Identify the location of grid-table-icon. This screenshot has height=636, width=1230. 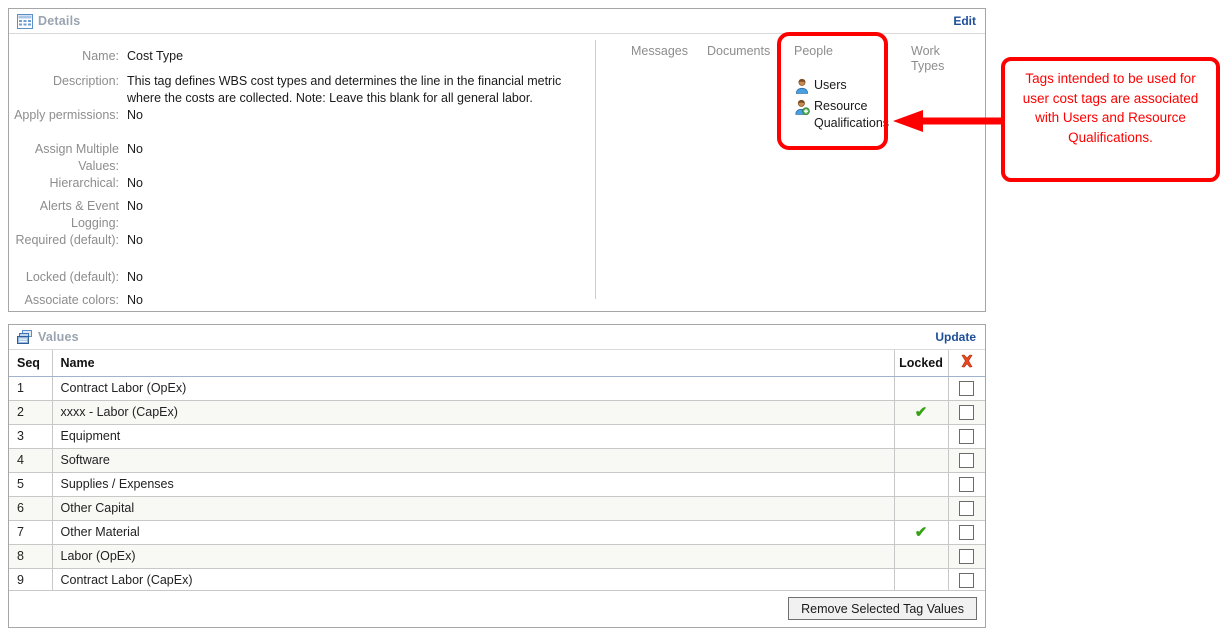
(25, 21).